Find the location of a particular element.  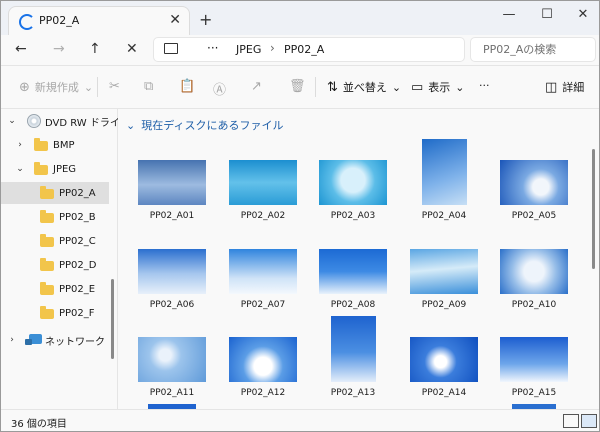

sidebar-item-label: PP02_D is located at coordinates (78, 265).